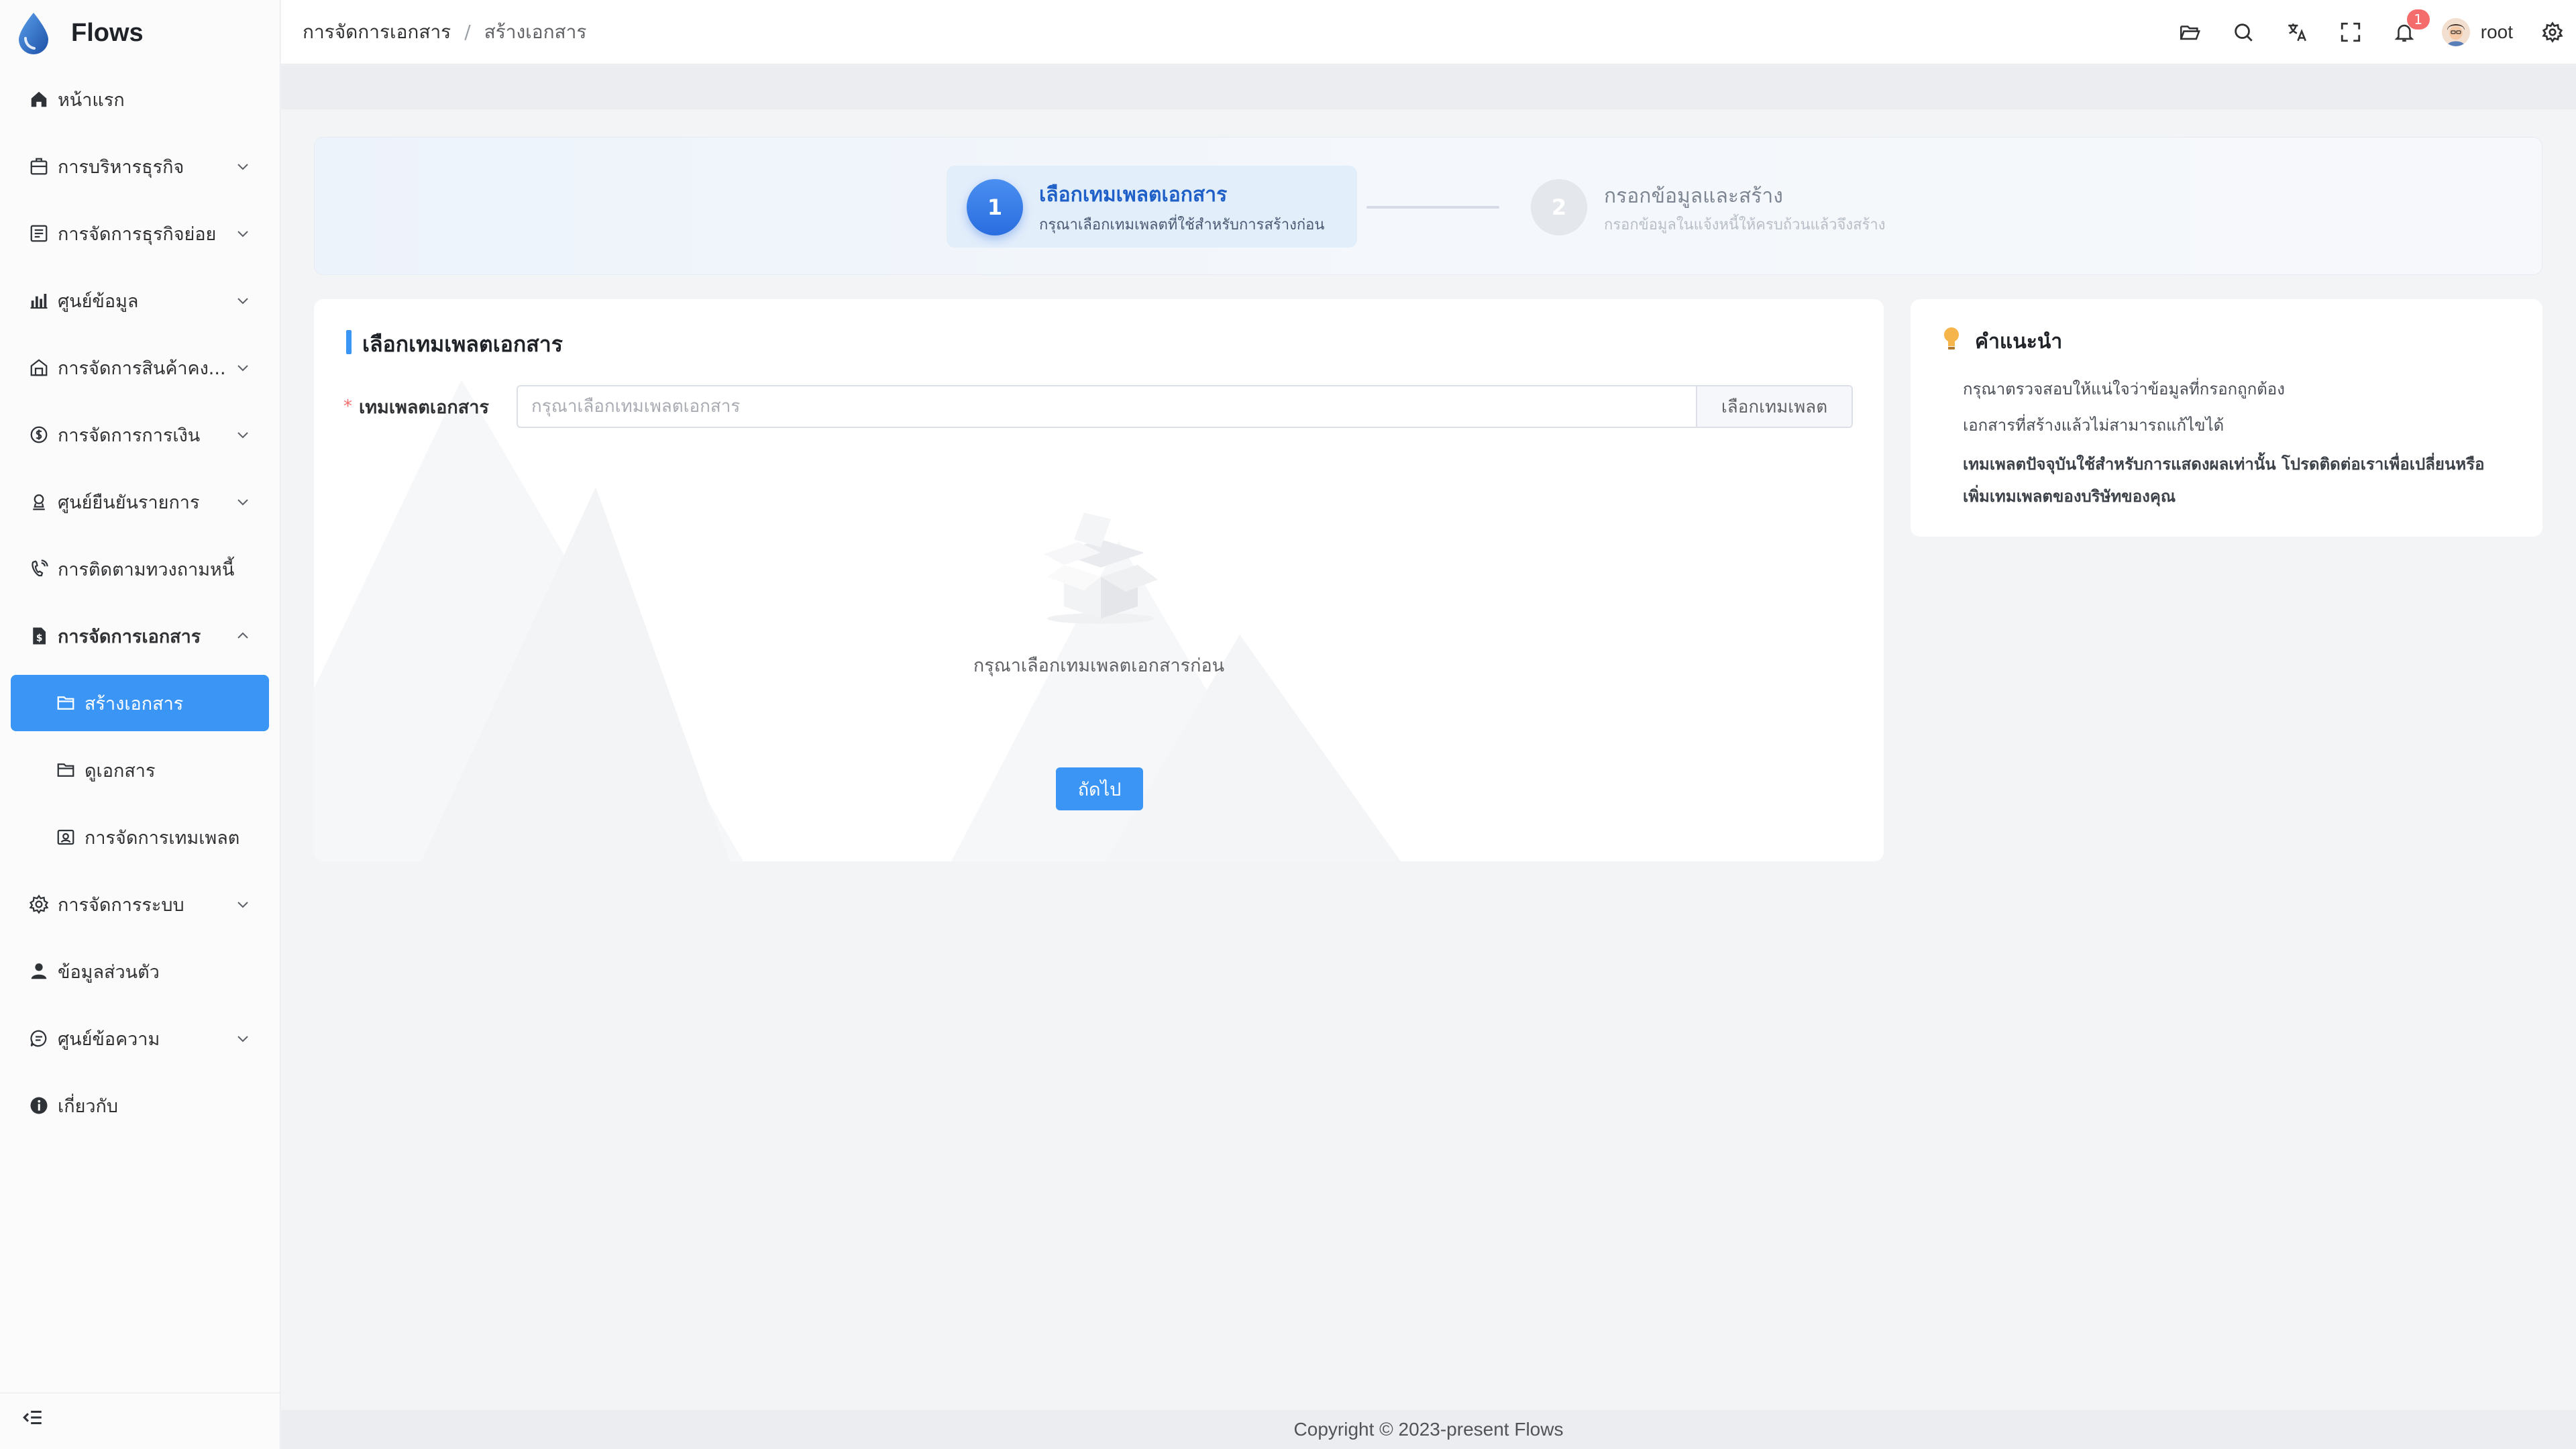 This screenshot has width=2576, height=1449. I want to click on chevron-up-icon, so click(242, 635).